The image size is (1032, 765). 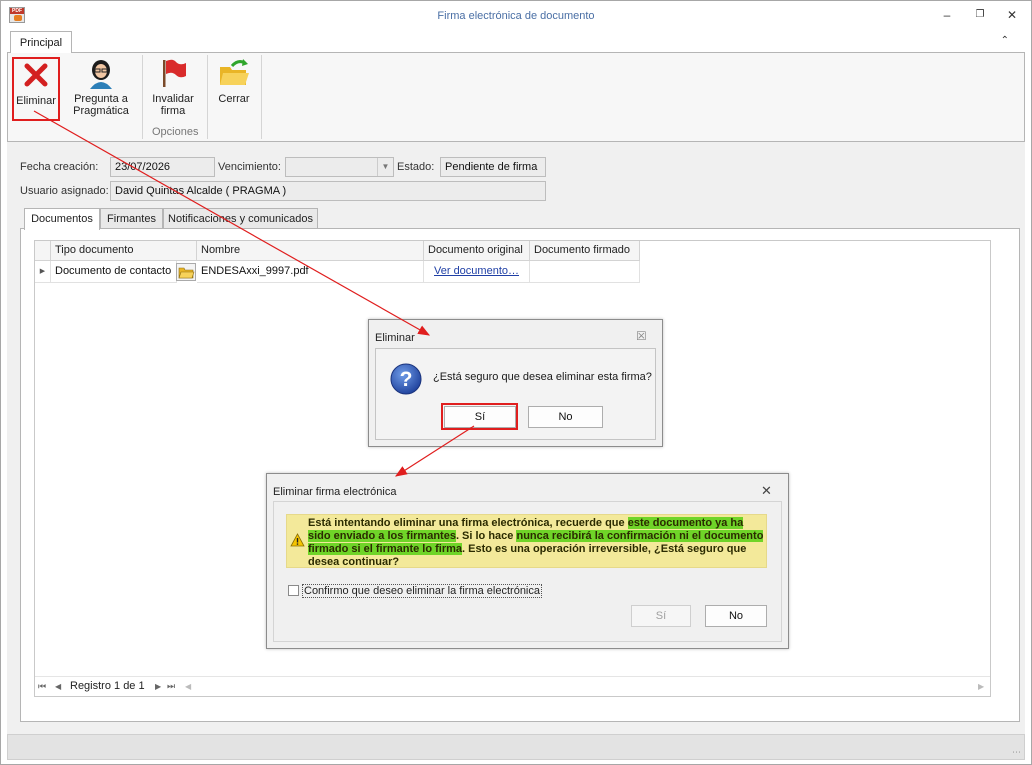 I want to click on warning-text-3: . Si lo hace, so click(x=486, y=536).